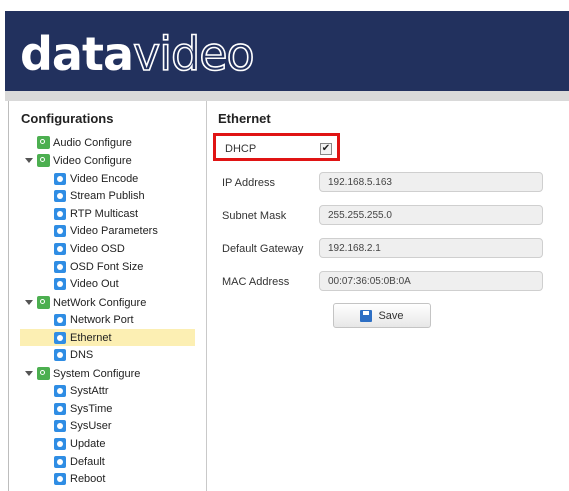 Image resolution: width=569 pixels, height=491 pixels. I want to click on sidebar-item-label: SysTime, so click(91, 408).